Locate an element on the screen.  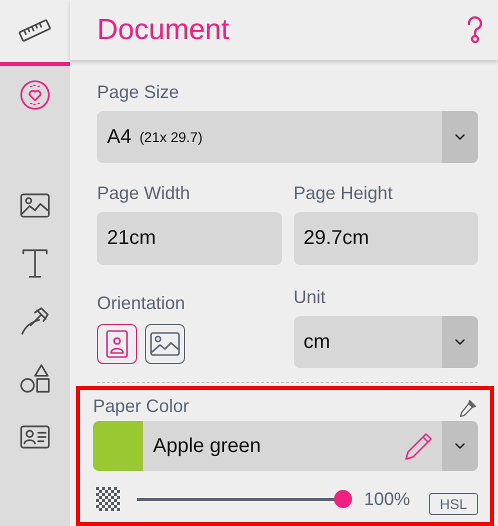
page-size-select: A4 (21x 29.7) is located at coordinates (287, 137).